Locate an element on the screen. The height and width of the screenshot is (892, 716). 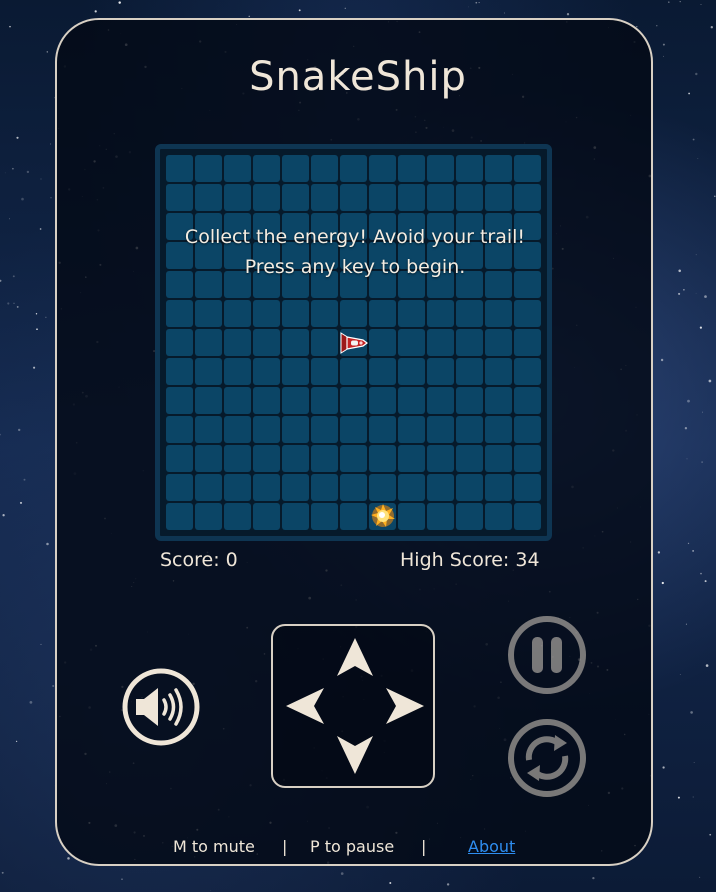
restart-icon is located at coordinates (547, 758).